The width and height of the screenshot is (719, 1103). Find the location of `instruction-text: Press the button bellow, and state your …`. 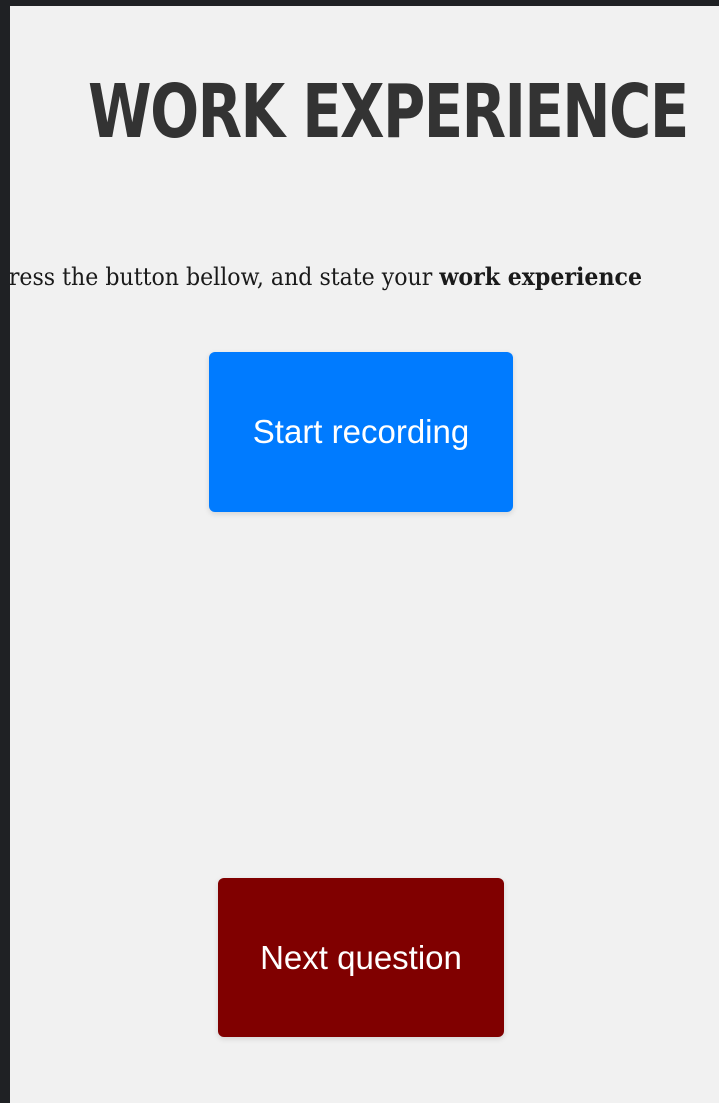

instruction-text: Press the button bellow, and state your … is located at coordinates (364, 279).